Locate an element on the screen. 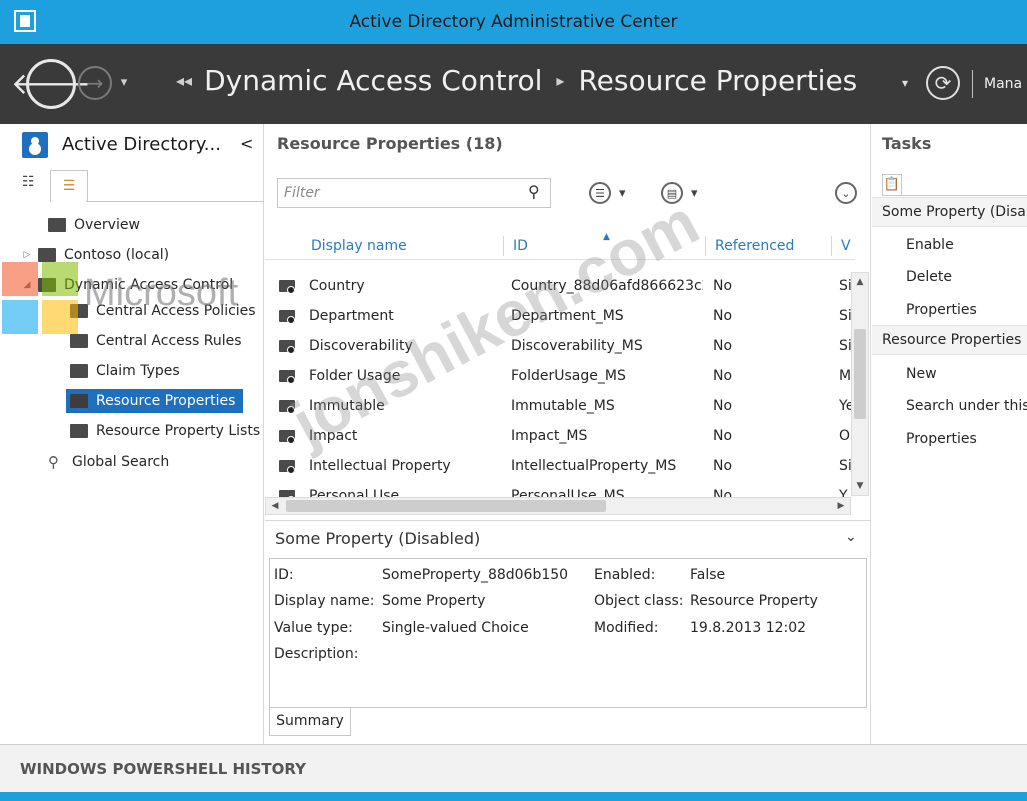 This screenshot has height=801, width=1027. sort-ascending-icon: ▲ is located at coordinates (606, 237).